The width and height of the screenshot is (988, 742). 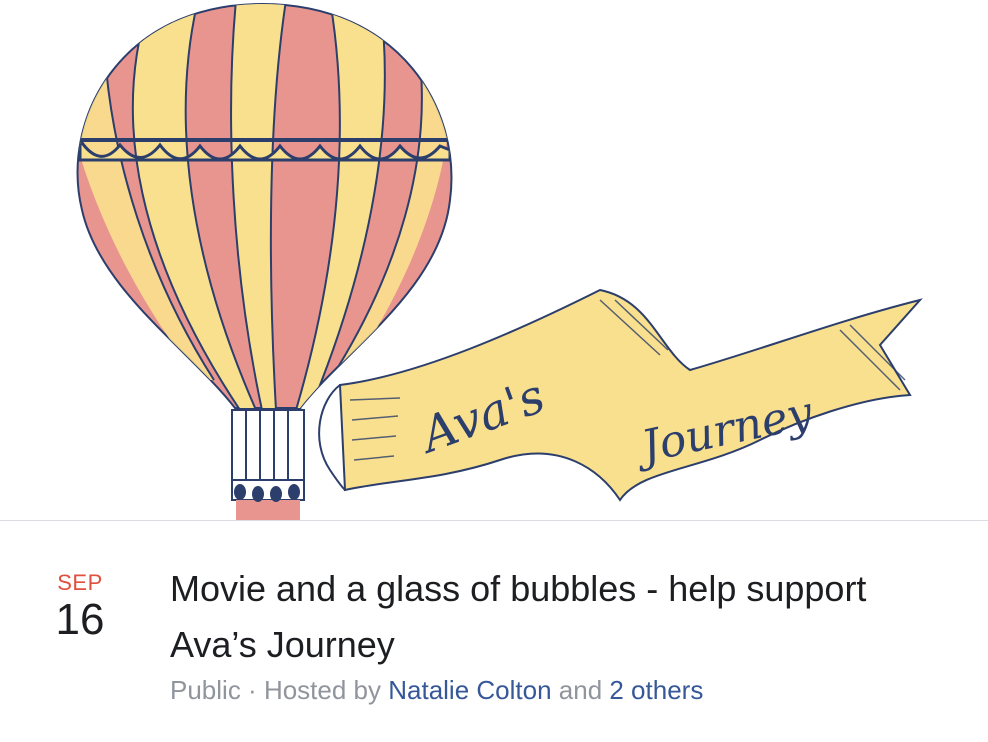 What do you see at coordinates (80, 582) in the screenshot?
I see `event-month: SEP` at bounding box center [80, 582].